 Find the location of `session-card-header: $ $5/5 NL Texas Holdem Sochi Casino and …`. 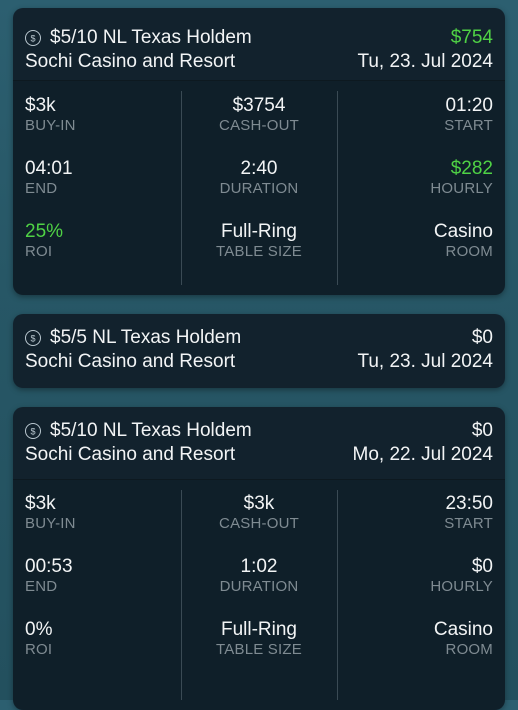

session-card-header: $ $5/5 NL Texas Holdem Sochi Casino and … is located at coordinates (259, 351).